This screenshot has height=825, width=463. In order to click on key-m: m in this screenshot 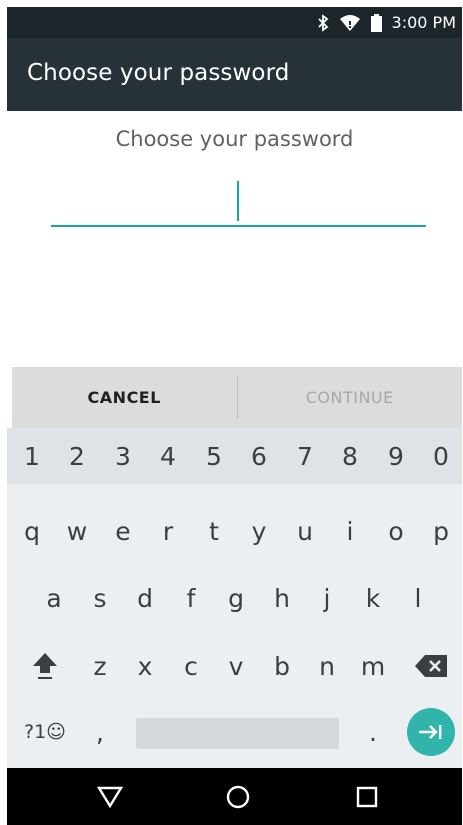, I will do `click(373, 666)`.